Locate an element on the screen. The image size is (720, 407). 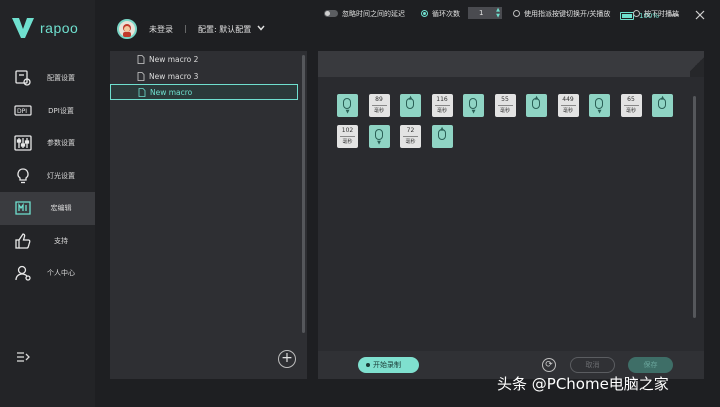
loop-count-radio is located at coordinates (424, 13).